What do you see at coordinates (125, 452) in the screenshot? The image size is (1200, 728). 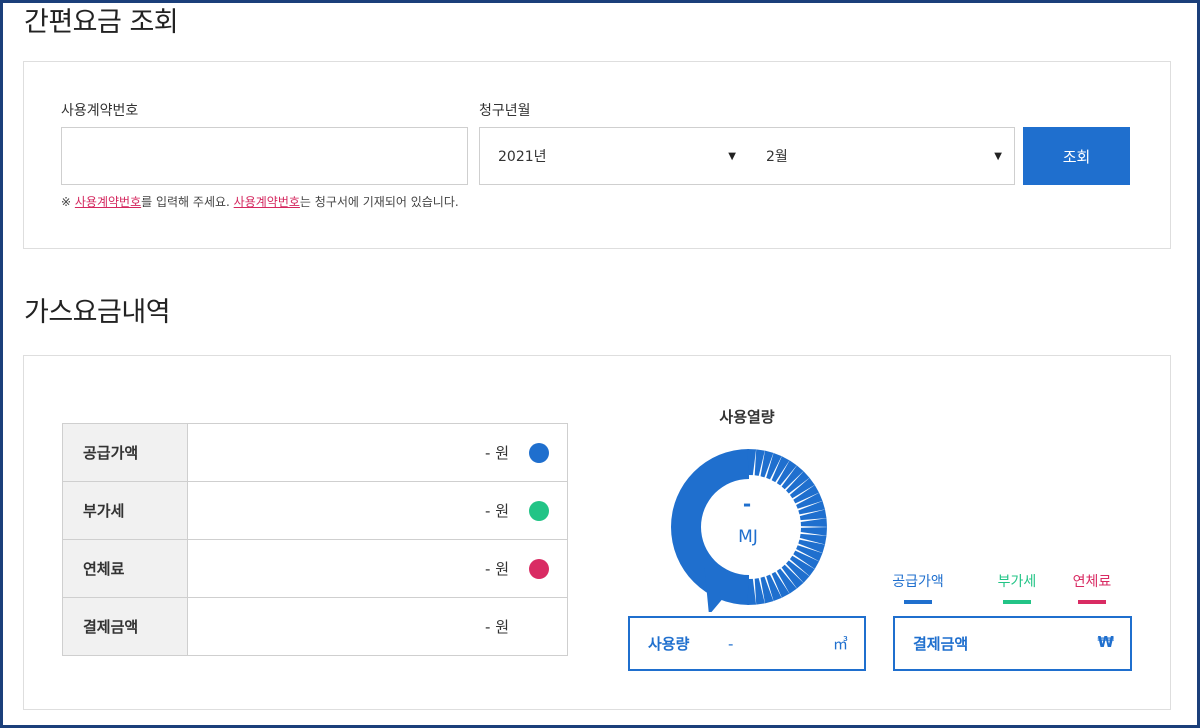 I see `supply-amount-label: 공급가액` at bounding box center [125, 452].